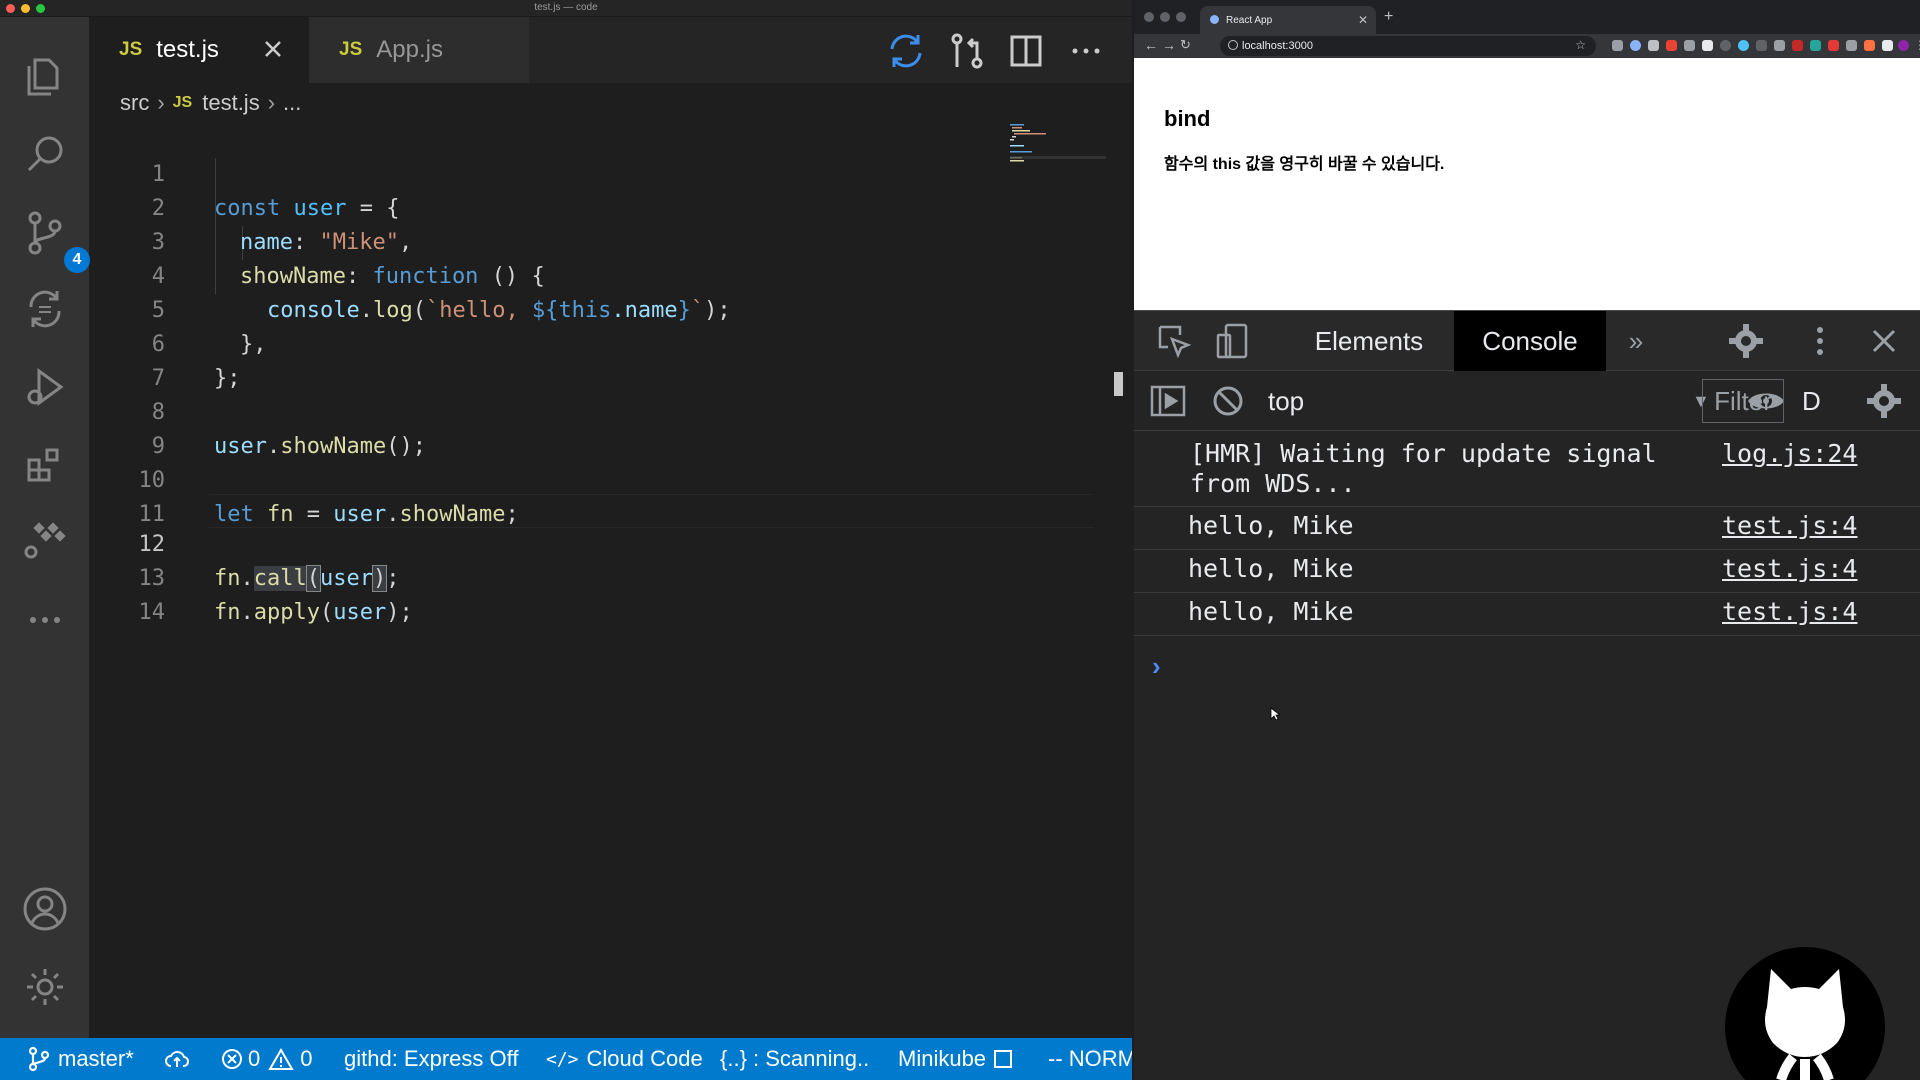  Describe the element at coordinates (1271, 525) in the screenshot. I see `console-message-text: hello, Mike` at that location.